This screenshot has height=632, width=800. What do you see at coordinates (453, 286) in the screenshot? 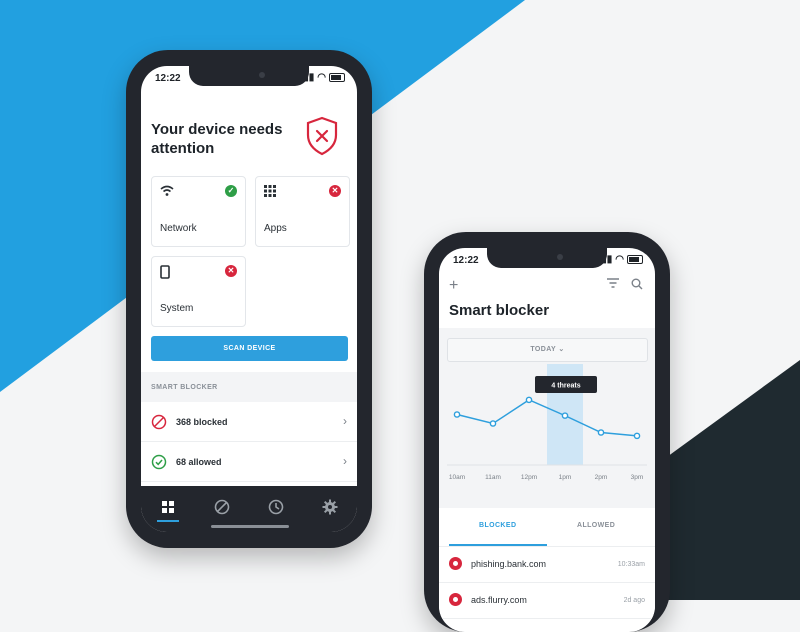
I see `add-icon: +` at bounding box center [453, 286].